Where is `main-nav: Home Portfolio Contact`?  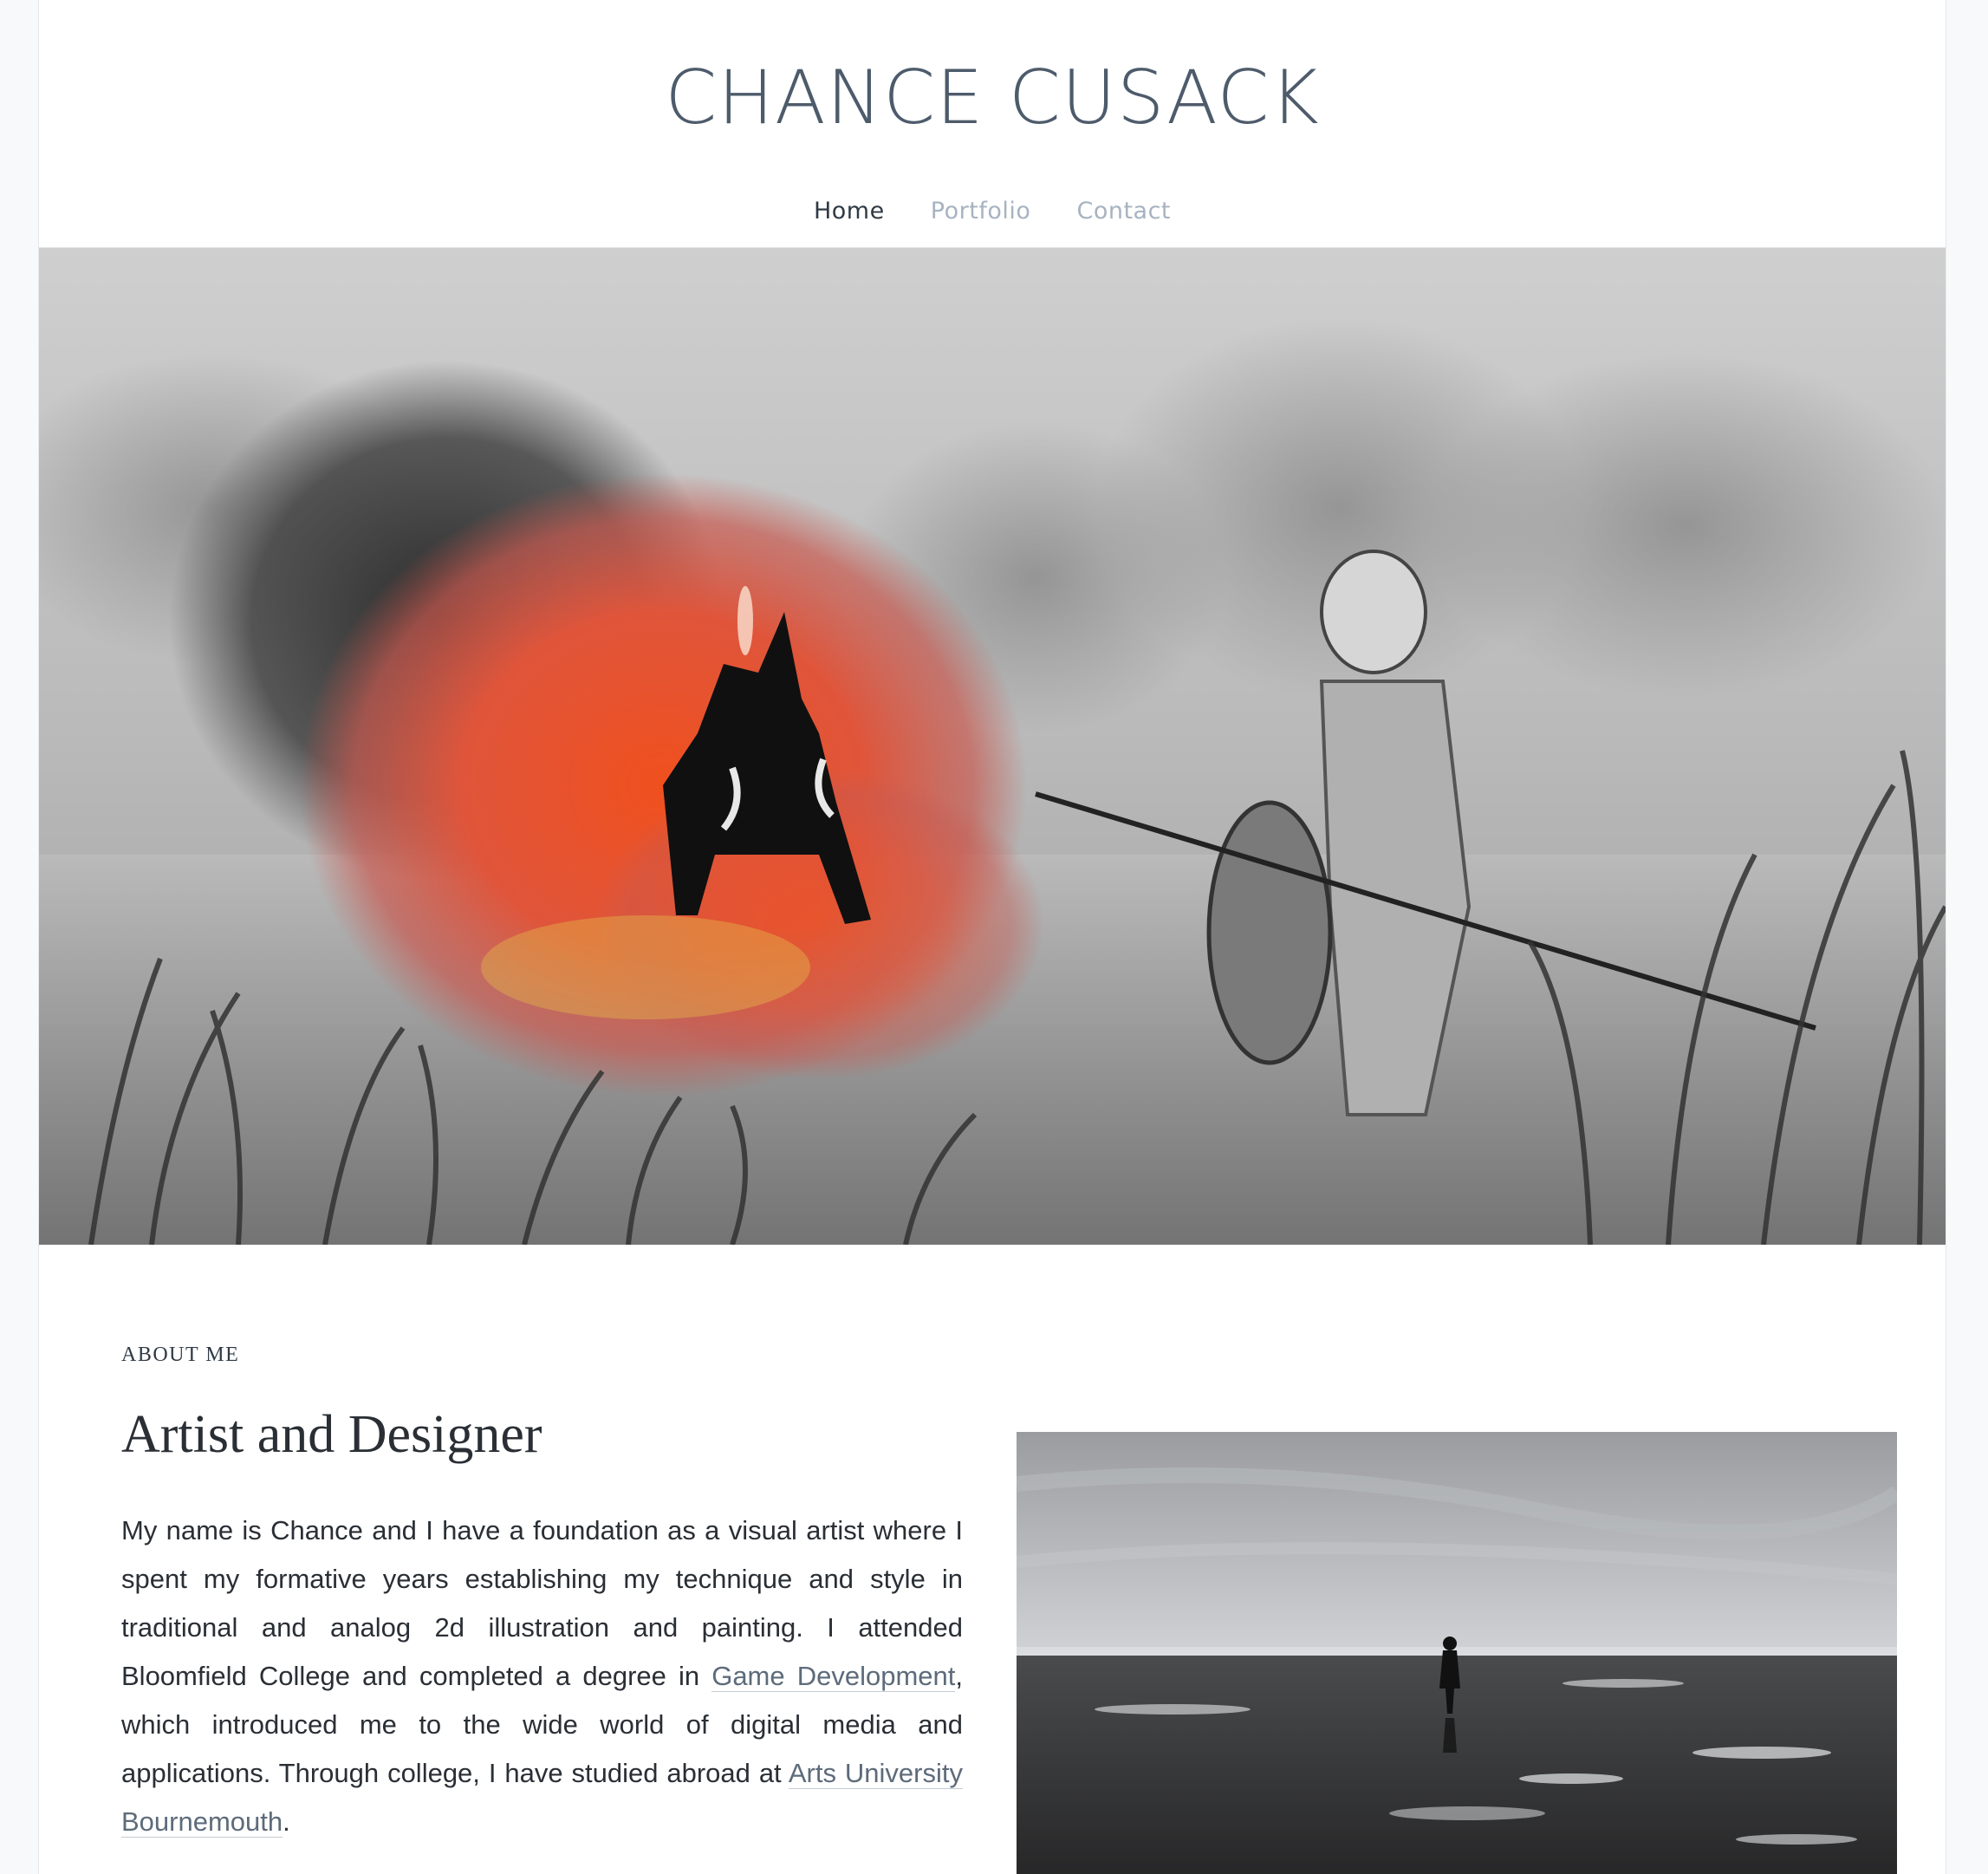 main-nav: Home Portfolio Contact is located at coordinates (992, 211).